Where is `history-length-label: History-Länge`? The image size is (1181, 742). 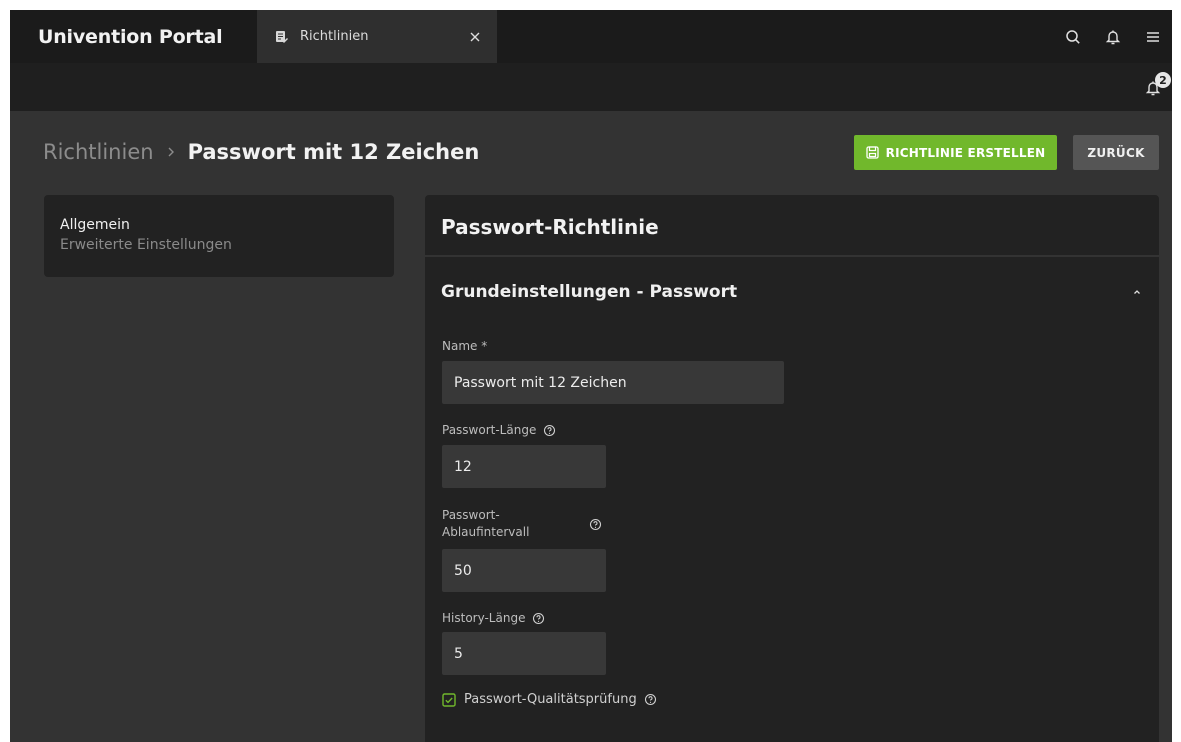
history-length-label: History-Länge is located at coordinates (493, 618).